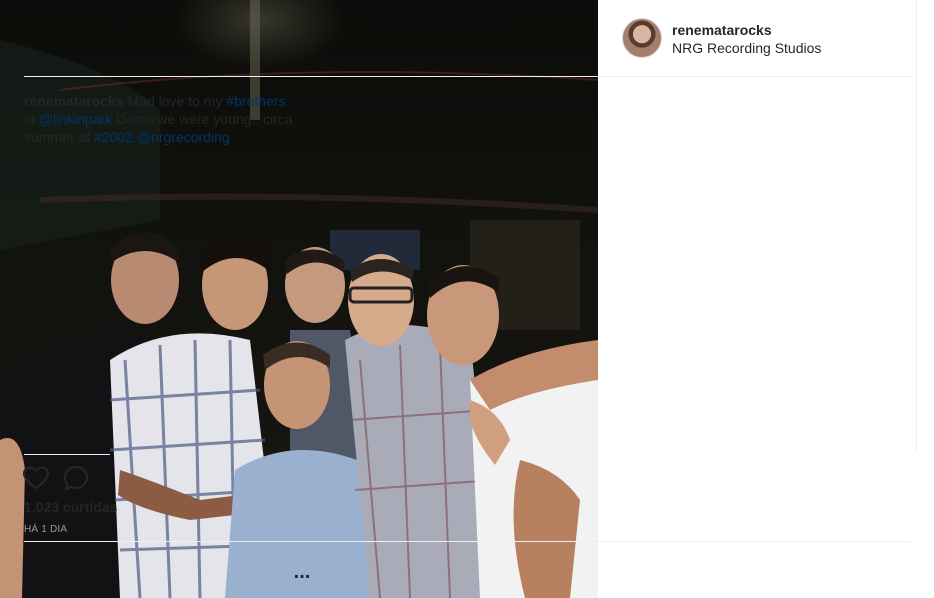  What do you see at coordinates (255, 101) in the screenshot?
I see `hashtag-brothers-link: #brothers` at bounding box center [255, 101].